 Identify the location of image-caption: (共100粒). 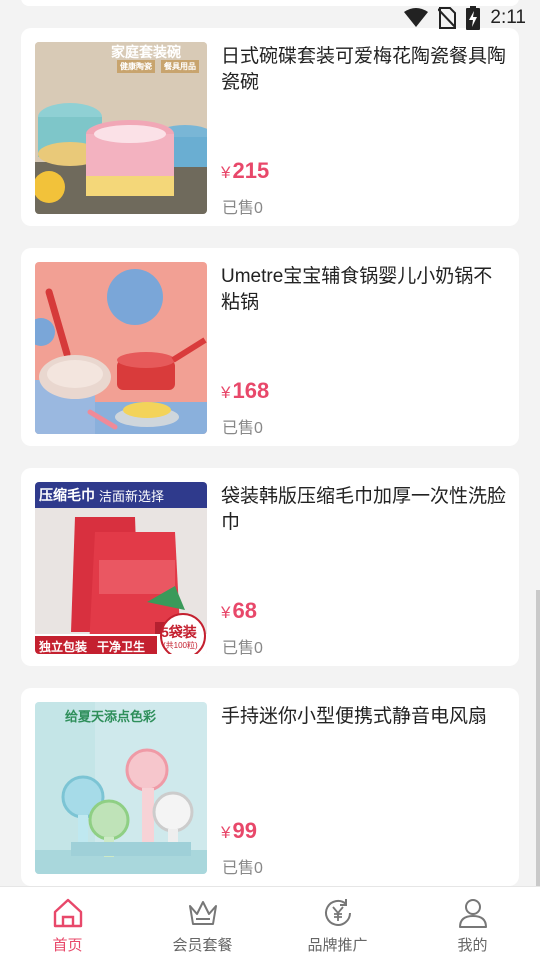
(180, 645).